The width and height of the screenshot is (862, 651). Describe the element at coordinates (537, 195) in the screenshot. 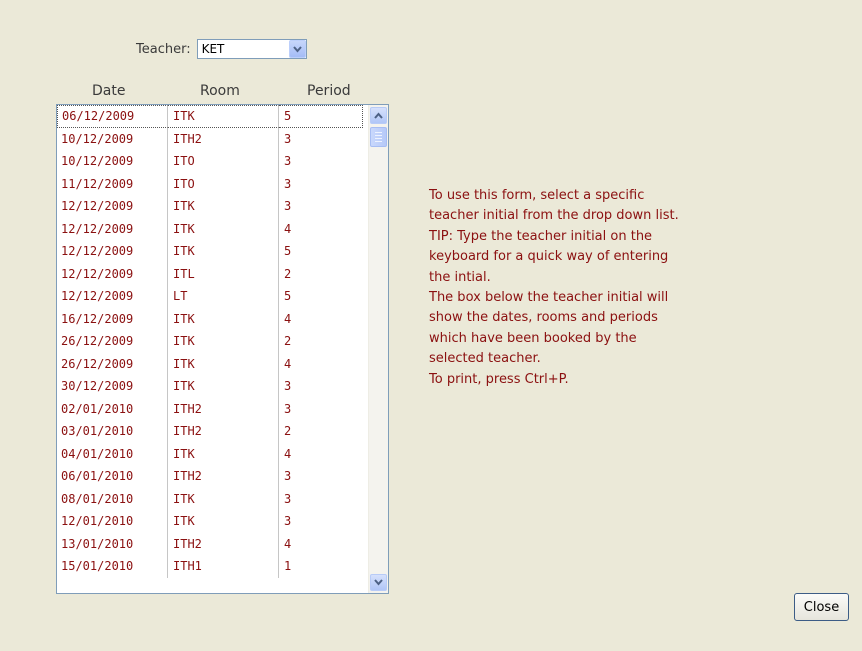

I see `instruction-line: To use this form, select a specific` at that location.